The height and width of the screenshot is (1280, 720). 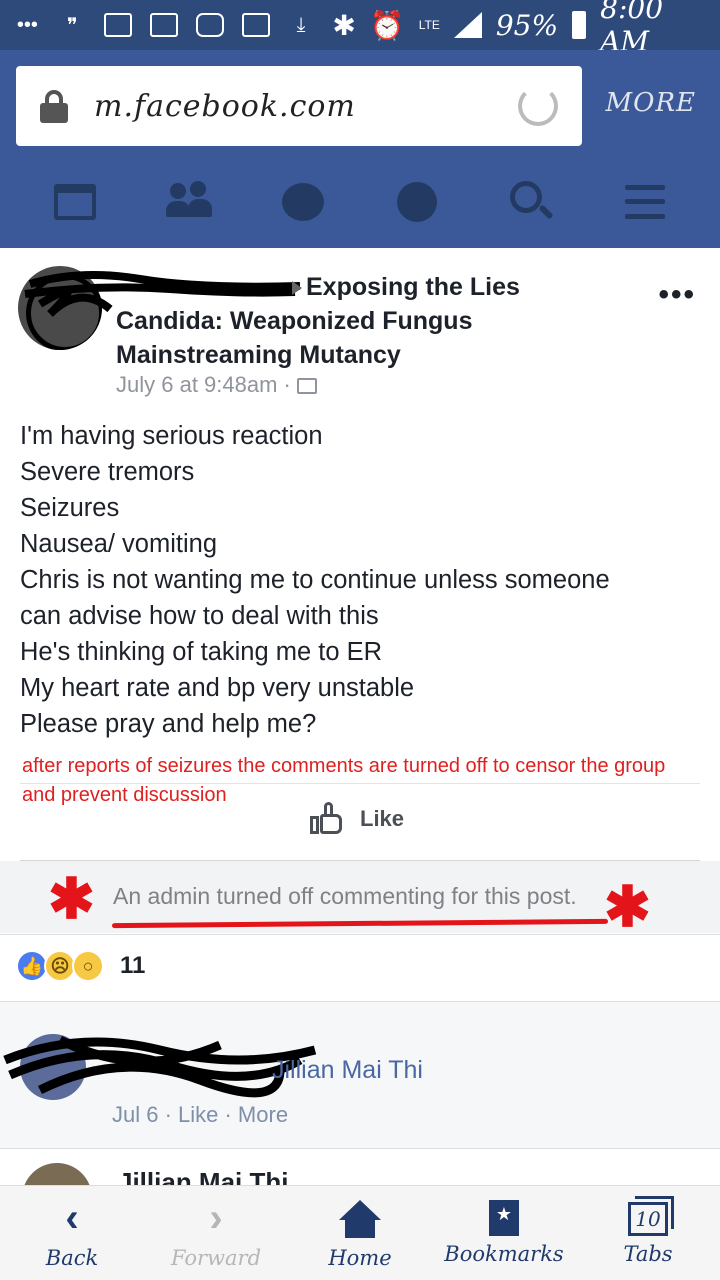 What do you see at coordinates (360, 29) in the screenshot?
I see `status-bar: ••• ❞ ⤓ ✱ ⏰ LTE 95% 8:00 AM` at bounding box center [360, 29].